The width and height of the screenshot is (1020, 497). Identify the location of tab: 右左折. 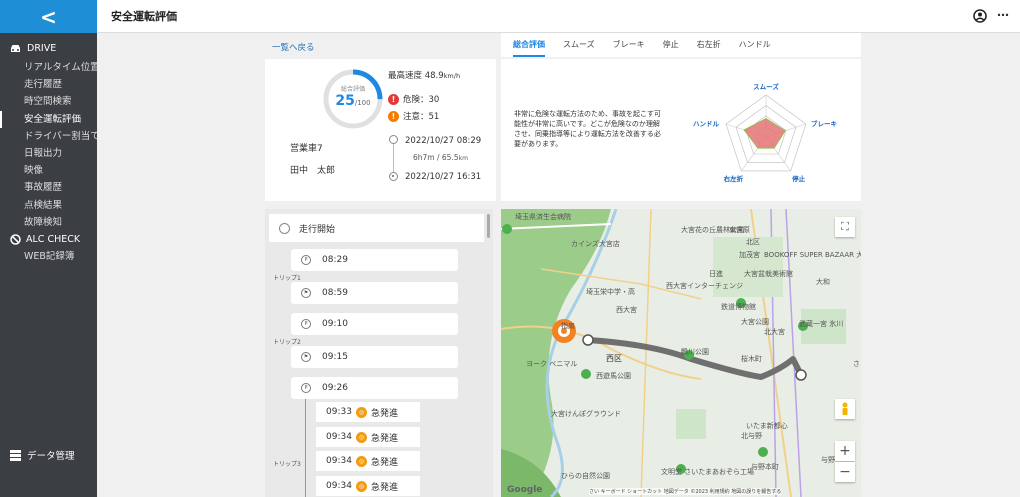
(709, 45).